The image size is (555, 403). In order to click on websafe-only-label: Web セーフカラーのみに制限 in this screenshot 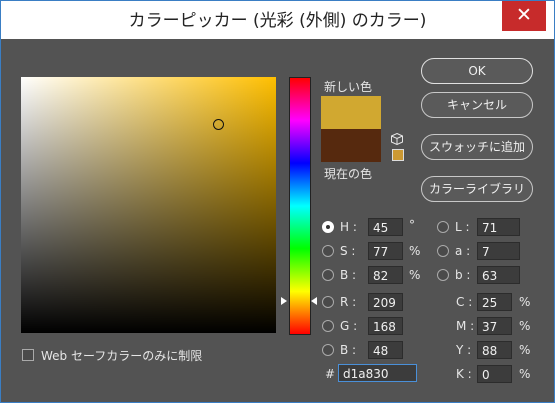, I will do `click(122, 356)`.